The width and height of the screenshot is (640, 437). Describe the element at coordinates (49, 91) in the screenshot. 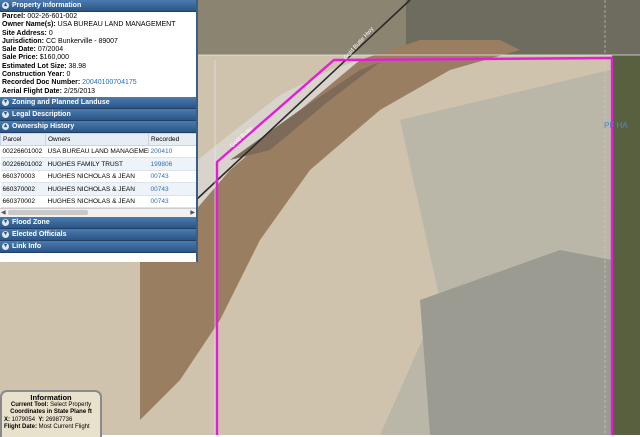

I see `property-field: Aerial Flight Date: 2/25/2013` at that location.